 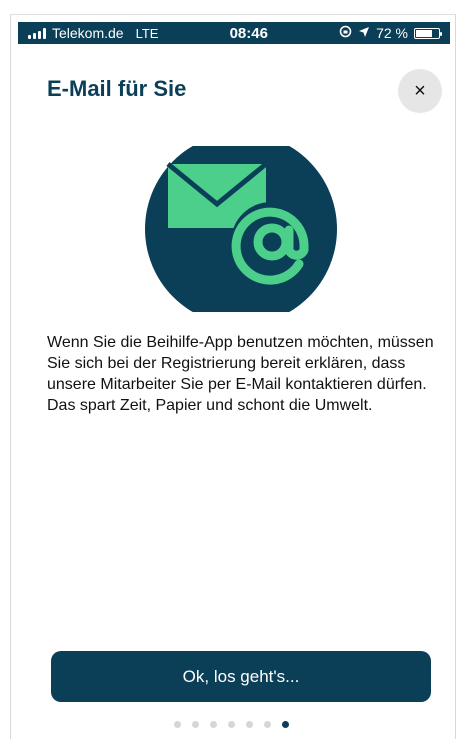 I want to click on battery-icon, so click(x=428, y=33).